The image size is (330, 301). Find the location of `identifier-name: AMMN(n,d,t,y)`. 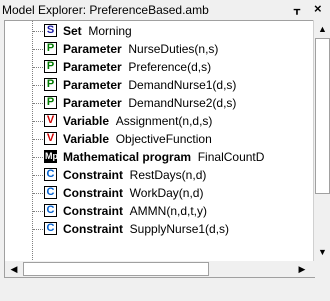

identifier-name: AMMN(n,d,t,y) is located at coordinates (168, 211).